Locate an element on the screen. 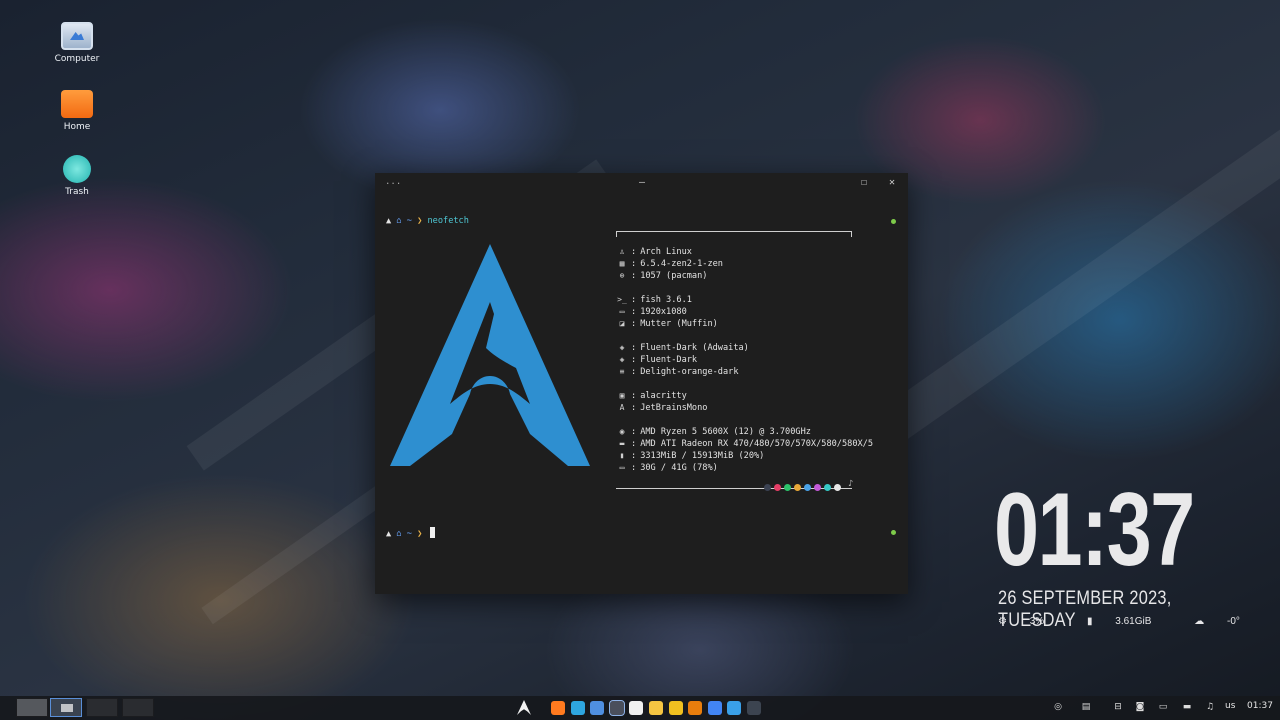 This screenshot has height=720, width=1280. disk-icon: ▭ is located at coordinates (622, 467).